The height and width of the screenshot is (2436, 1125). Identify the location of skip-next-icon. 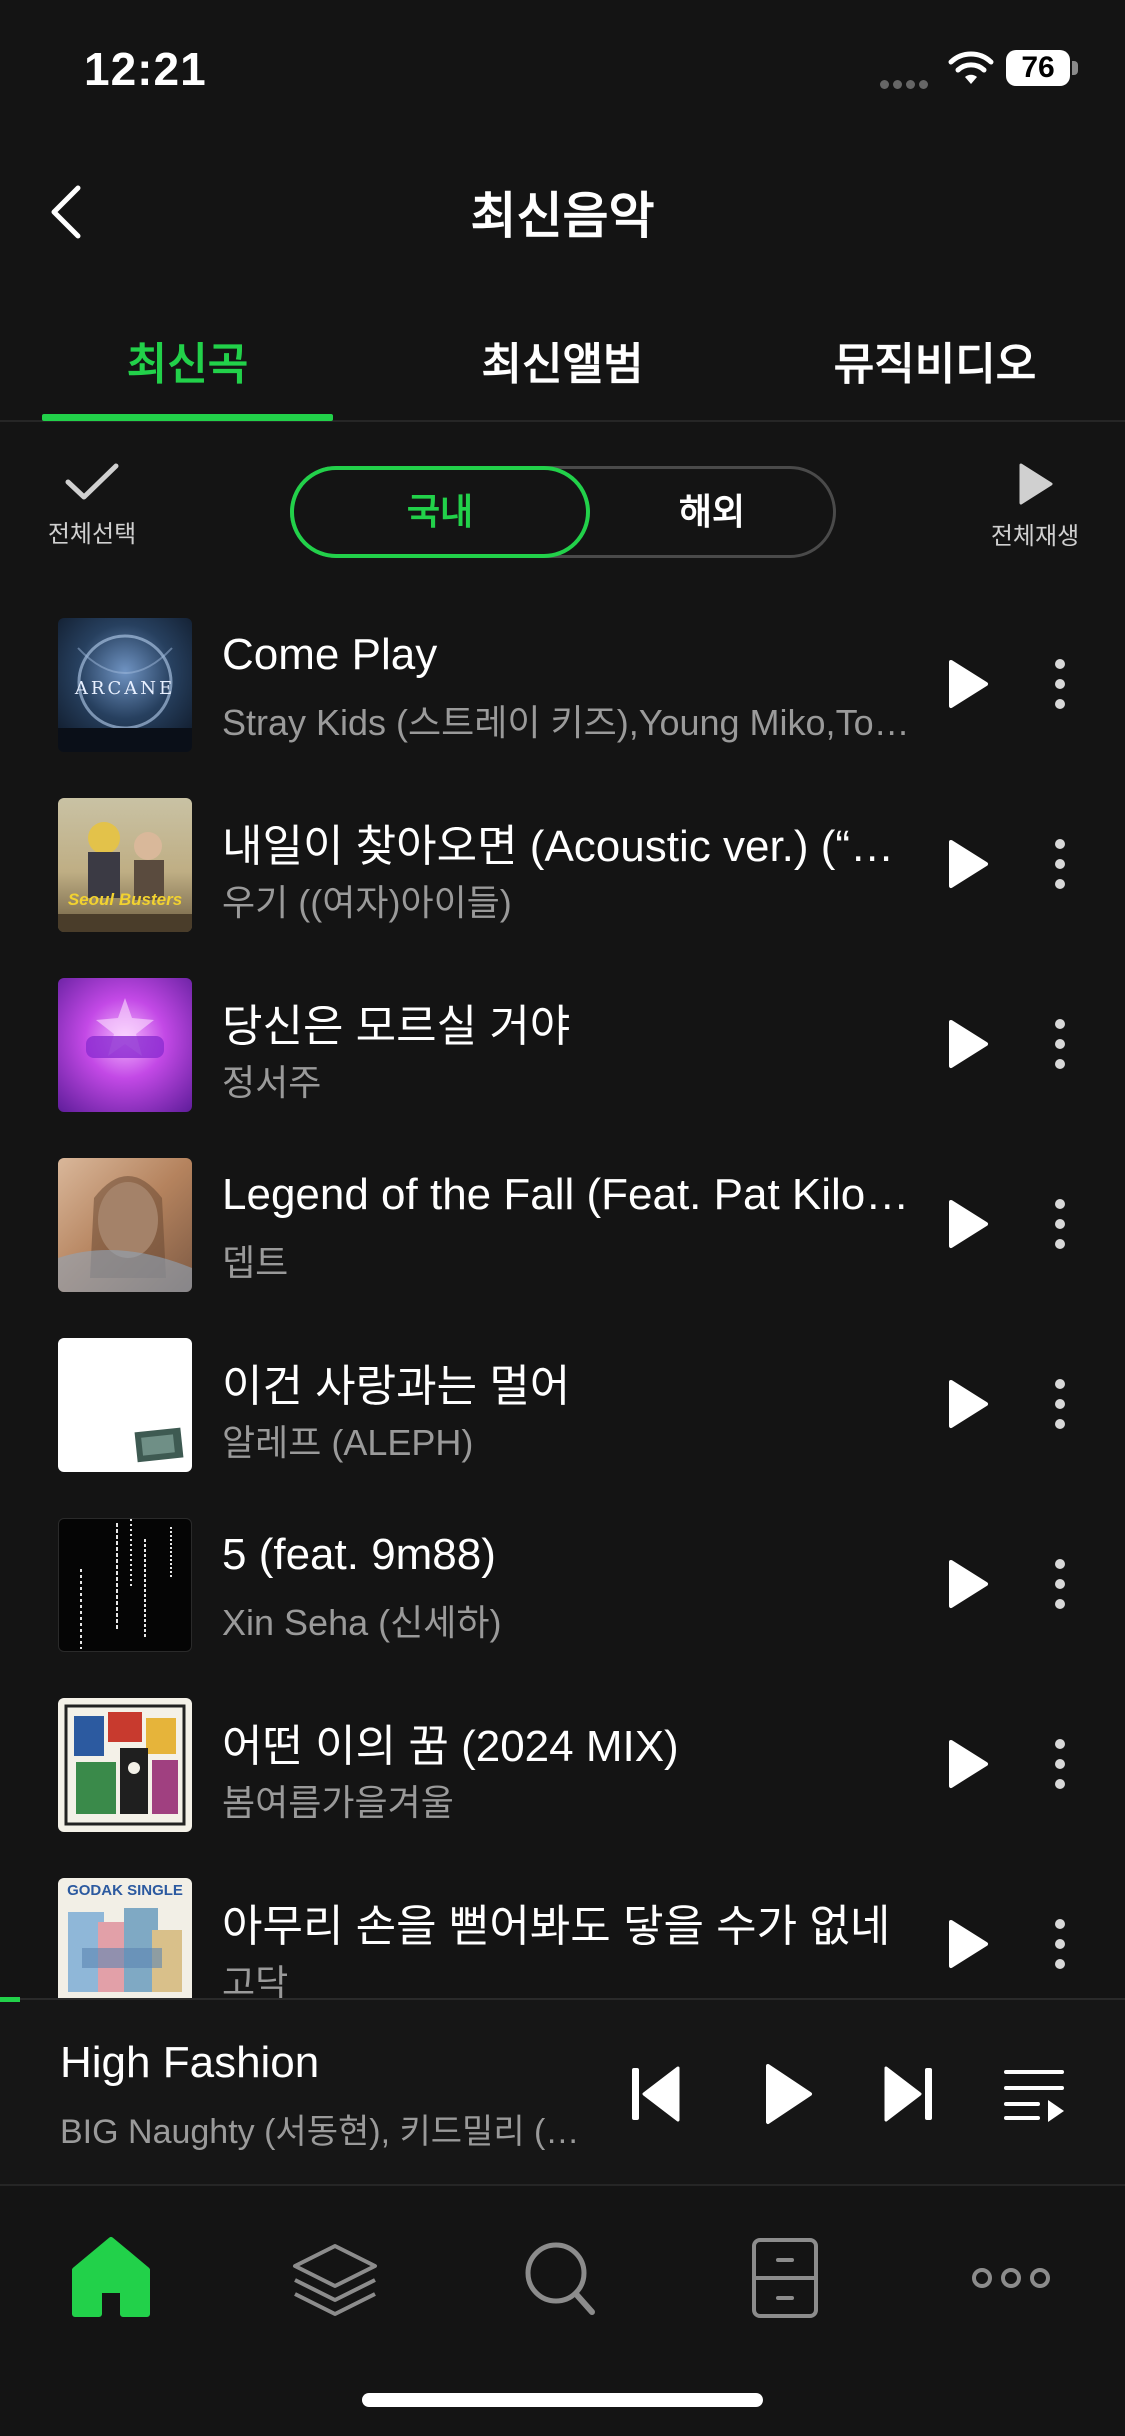
(908, 2094).